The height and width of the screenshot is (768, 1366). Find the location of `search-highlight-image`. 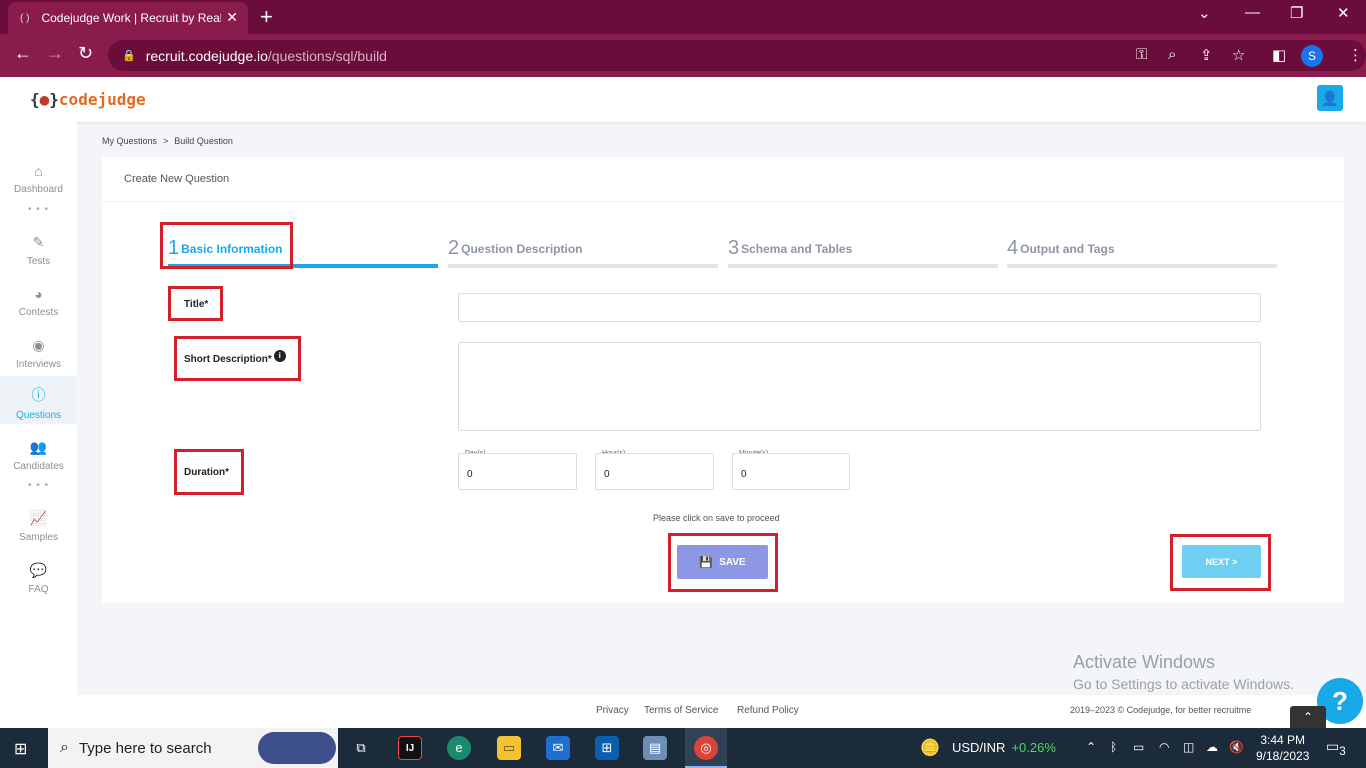

search-highlight-image is located at coordinates (297, 748).